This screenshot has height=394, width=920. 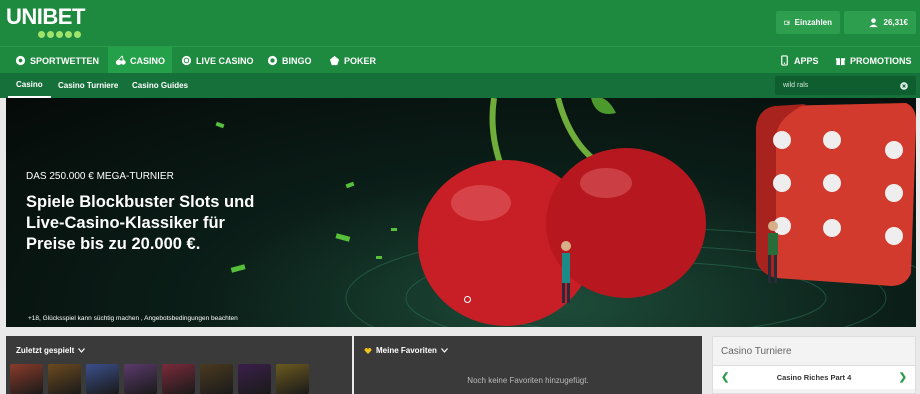 I want to click on recently-played-label: Zuletzt gespielt, so click(x=45, y=350).